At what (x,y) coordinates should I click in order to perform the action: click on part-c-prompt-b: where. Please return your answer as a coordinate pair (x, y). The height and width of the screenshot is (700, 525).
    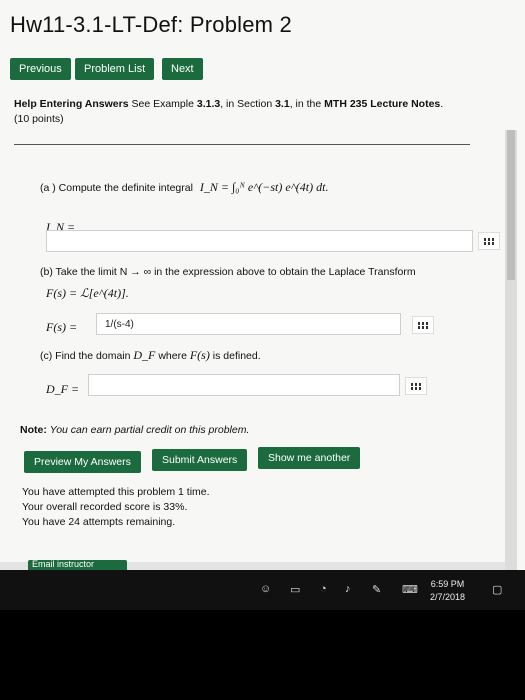
    Looking at the image, I should click on (172, 356).